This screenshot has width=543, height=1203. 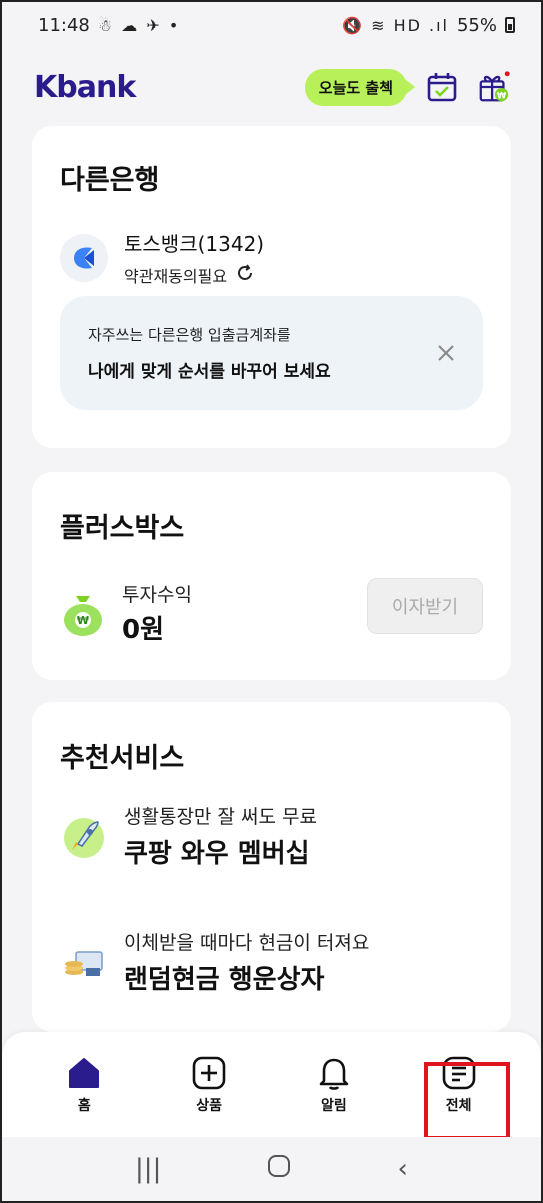 I want to click on notification-icons: ☃ ☁ ✈ •, so click(x=139, y=25).